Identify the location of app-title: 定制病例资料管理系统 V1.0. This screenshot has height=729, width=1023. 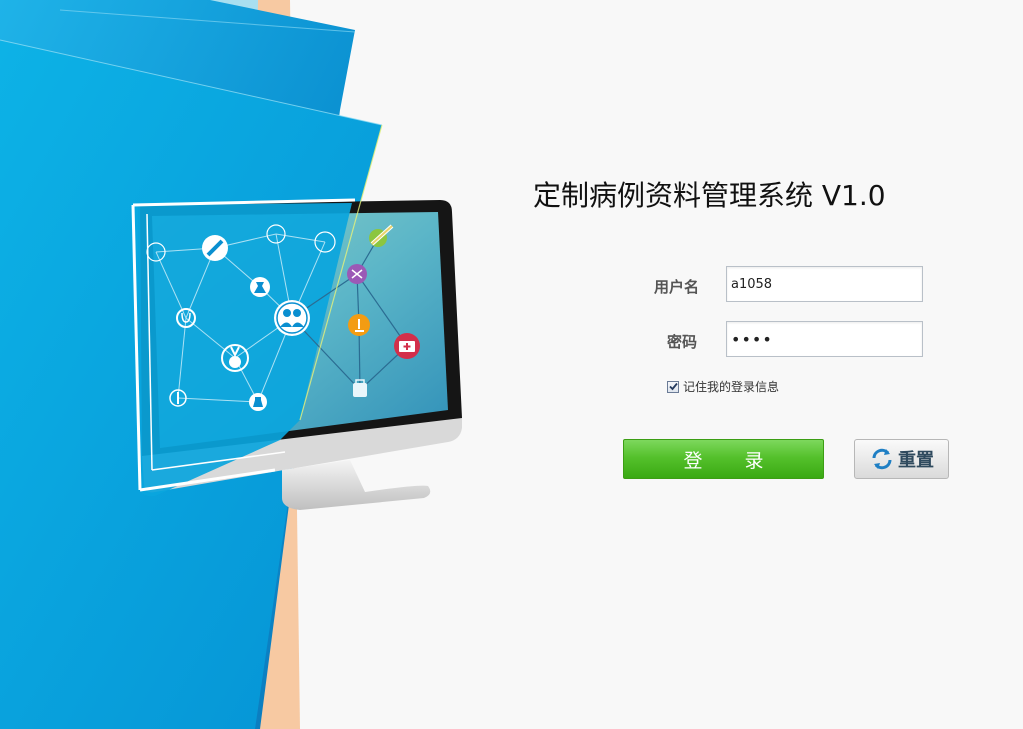
(709, 195).